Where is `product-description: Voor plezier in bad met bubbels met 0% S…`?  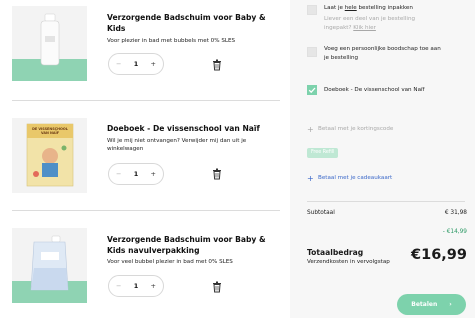
product-description: Voor plezier in bad met bubbels met 0% S… is located at coordinates (171, 41).